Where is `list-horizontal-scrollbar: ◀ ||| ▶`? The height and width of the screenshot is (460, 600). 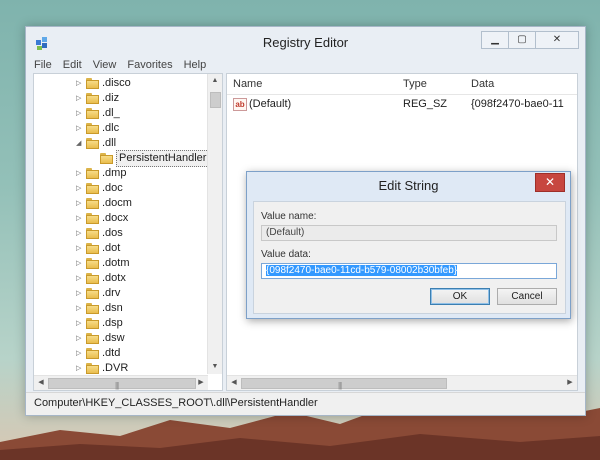 list-horizontal-scrollbar: ◀ ||| ▶ is located at coordinates (402, 382).